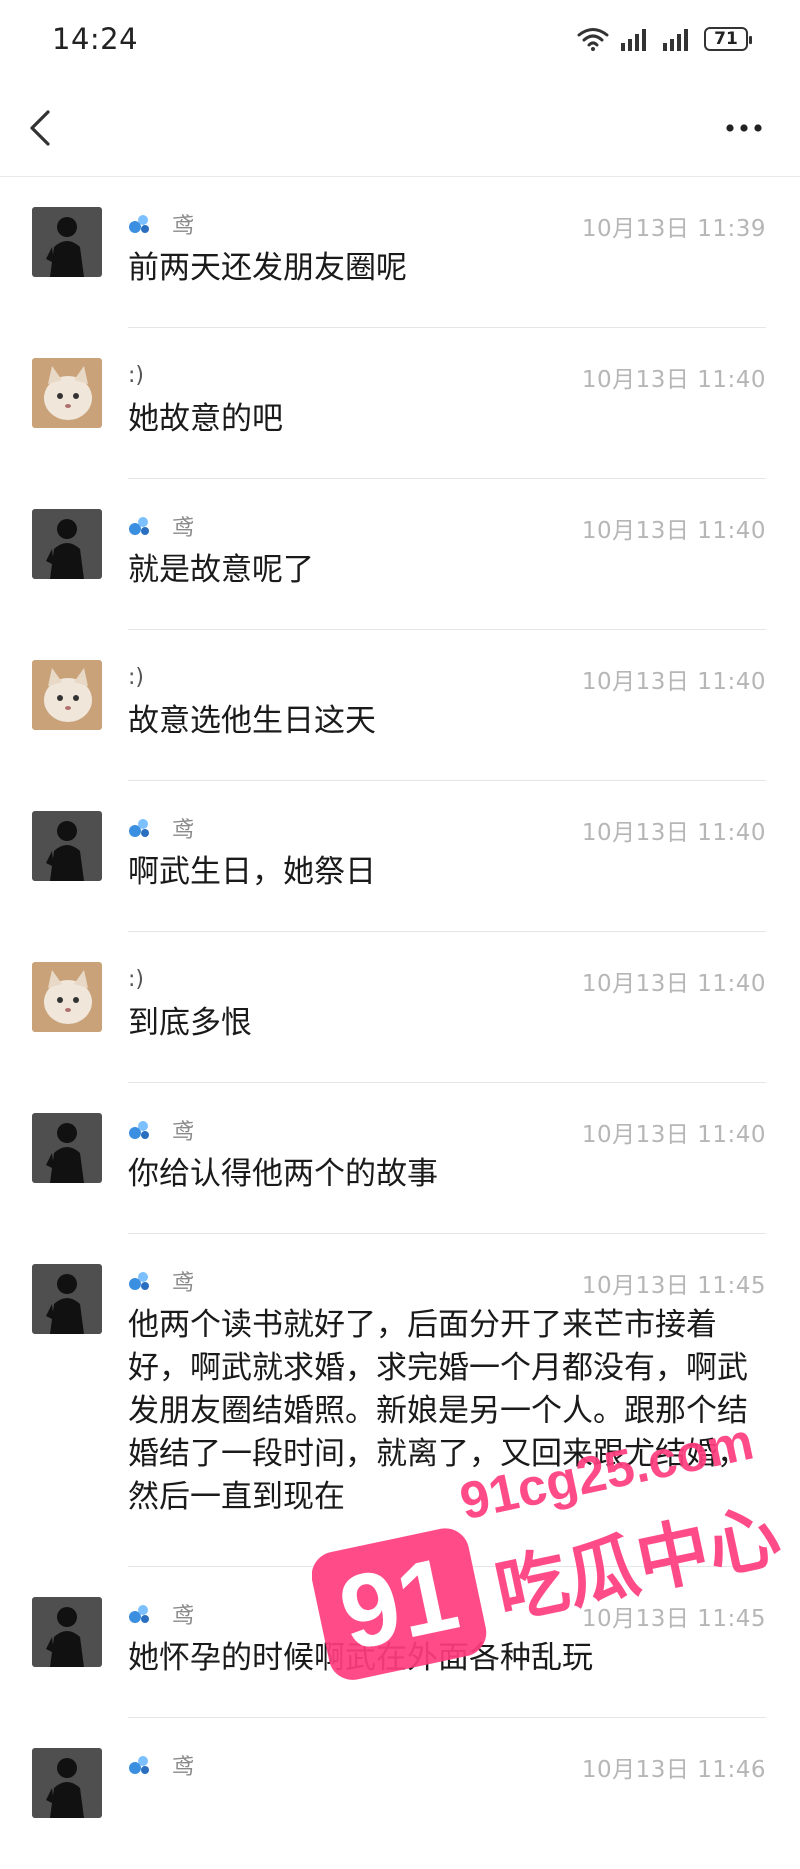 Image resolution: width=800 pixels, height=1869 pixels. What do you see at coordinates (252, 721) in the screenshot?
I see `message-text: 故意选他生日这天` at bounding box center [252, 721].